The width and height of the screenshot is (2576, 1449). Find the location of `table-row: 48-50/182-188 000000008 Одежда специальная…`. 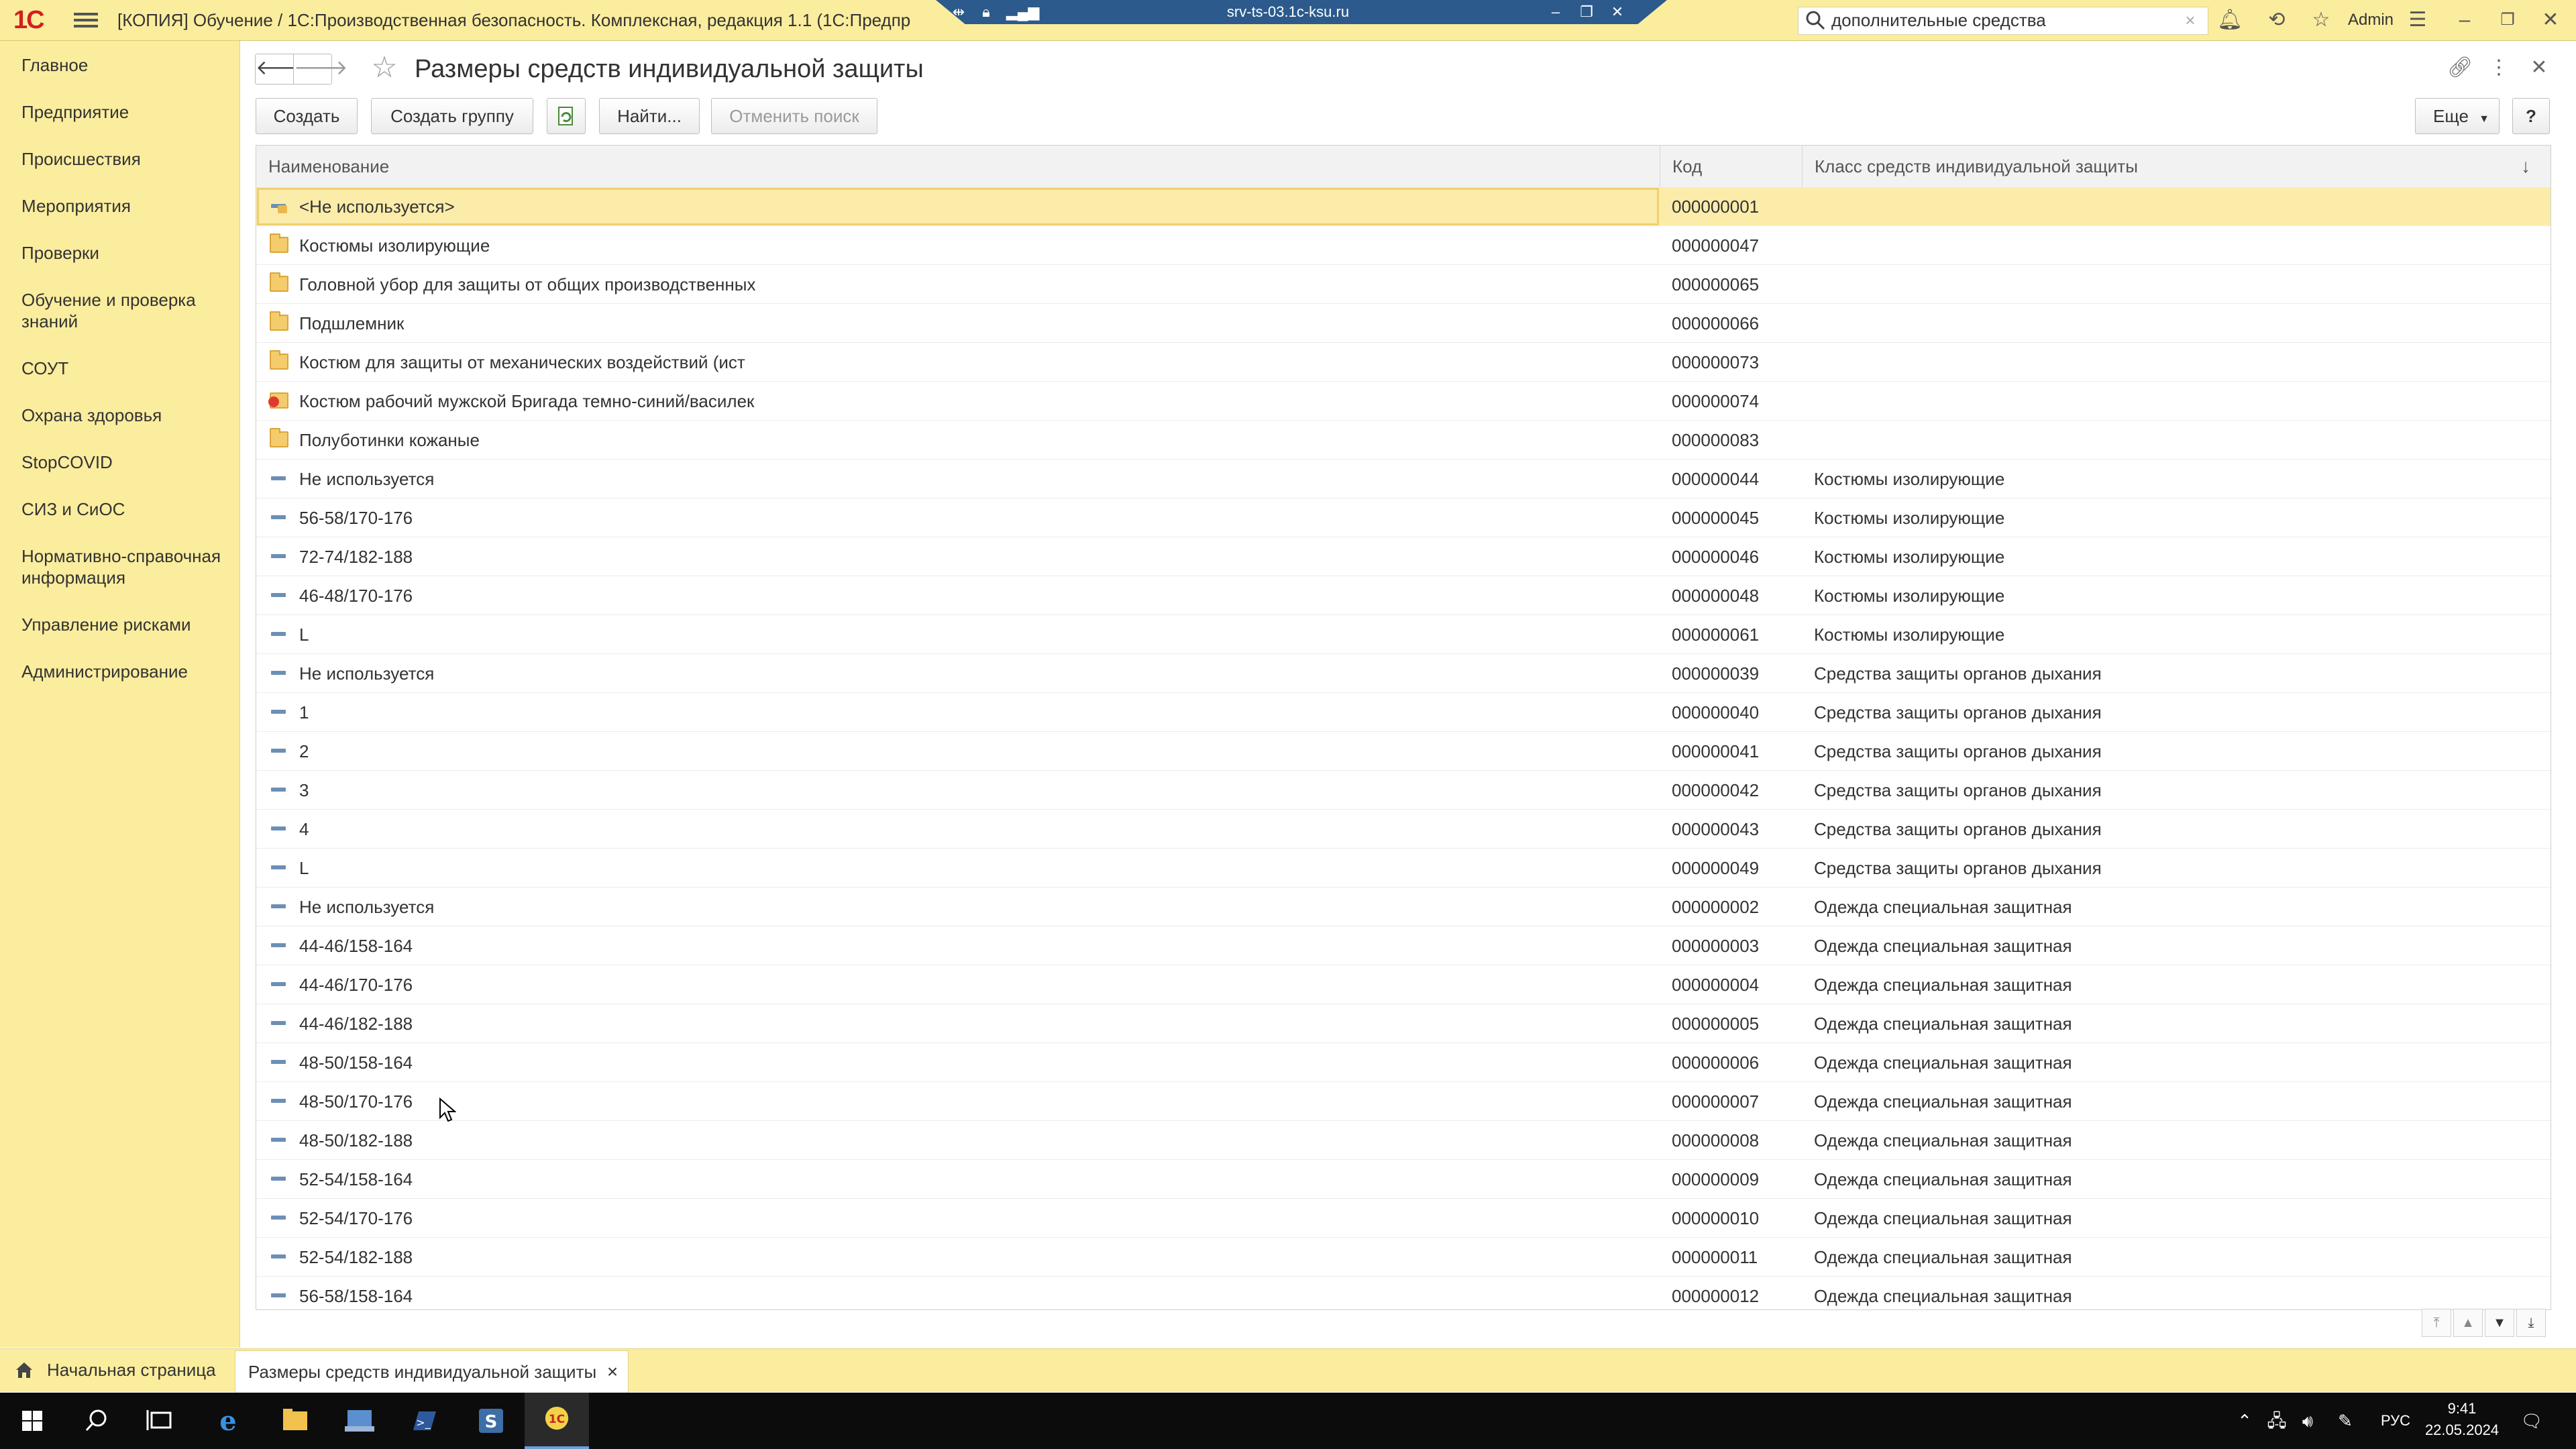

table-row: 48-50/182-188 000000008 Одежда специальная… is located at coordinates (1403, 1140).